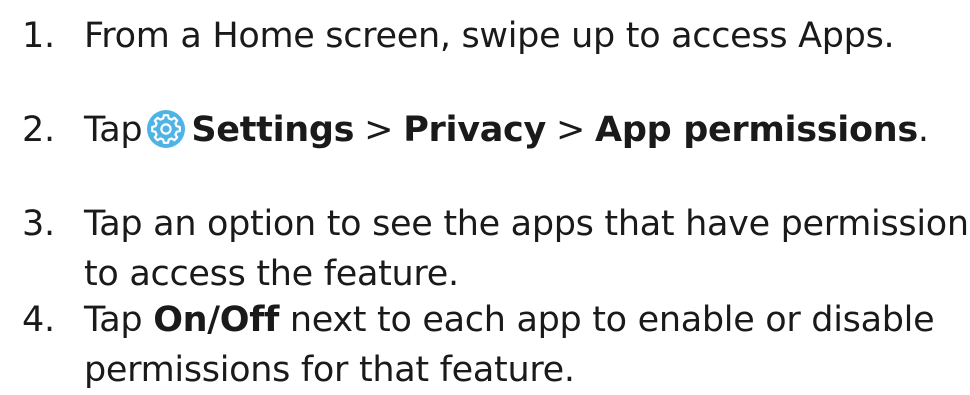 The height and width of the screenshot is (395, 970). Describe the element at coordinates (475, 130) in the screenshot. I see `privacy-label: Privacy` at that location.